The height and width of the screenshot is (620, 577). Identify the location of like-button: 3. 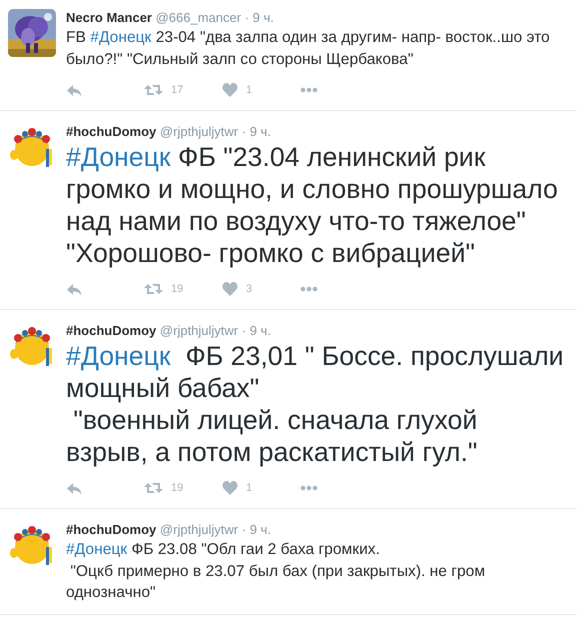
(261, 289).